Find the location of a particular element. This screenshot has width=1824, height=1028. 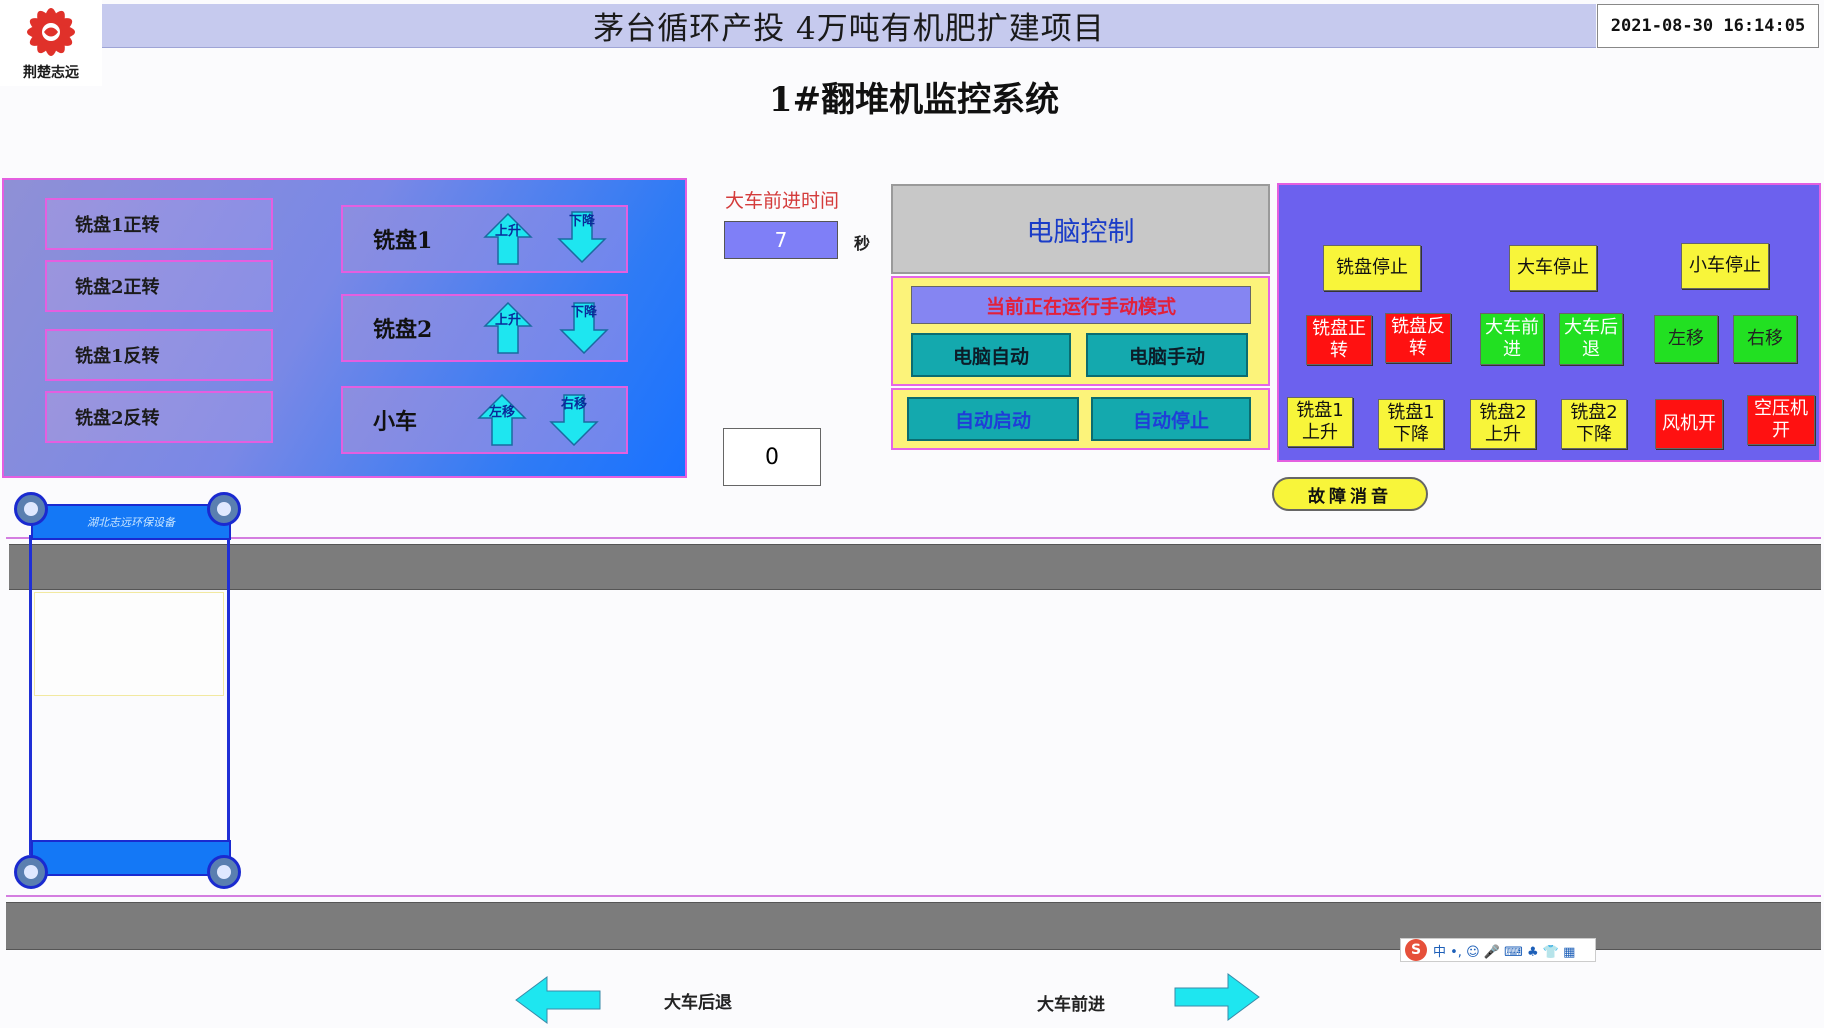

auto-run-panel: 自动启动 自动停止 is located at coordinates (1080, 419).